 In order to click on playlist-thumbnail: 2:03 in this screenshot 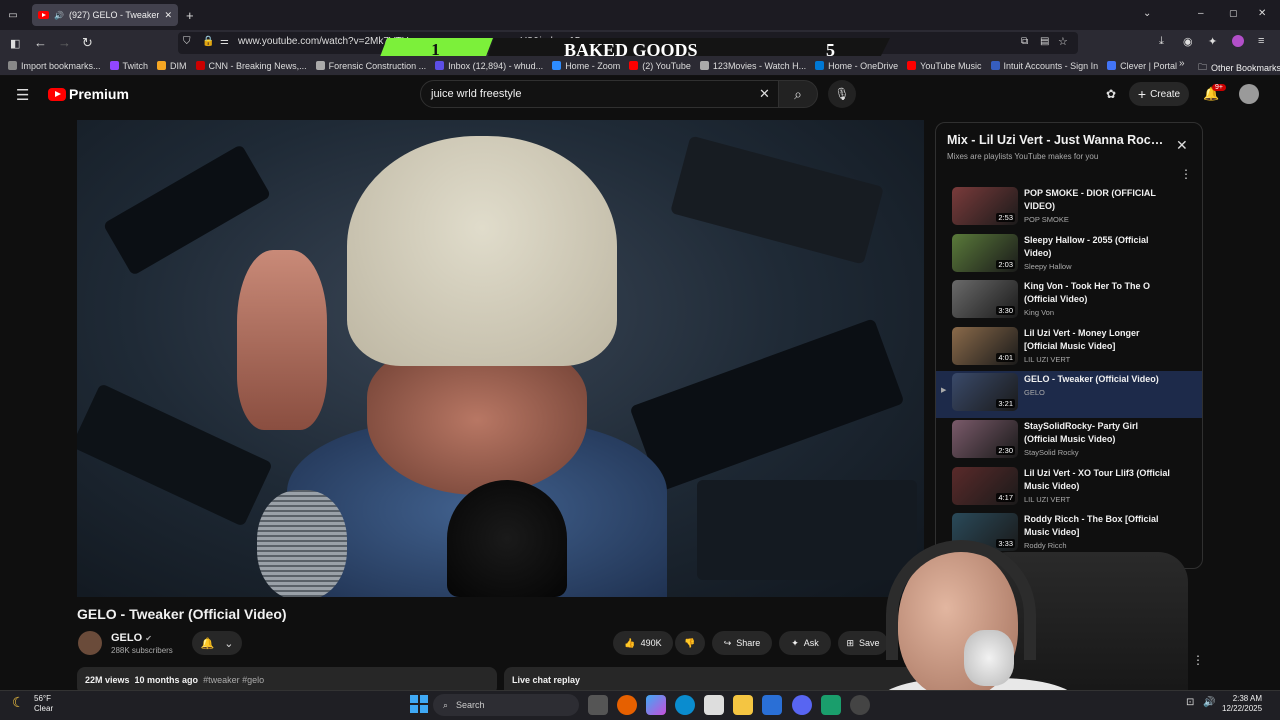, I will do `click(985, 252)`.